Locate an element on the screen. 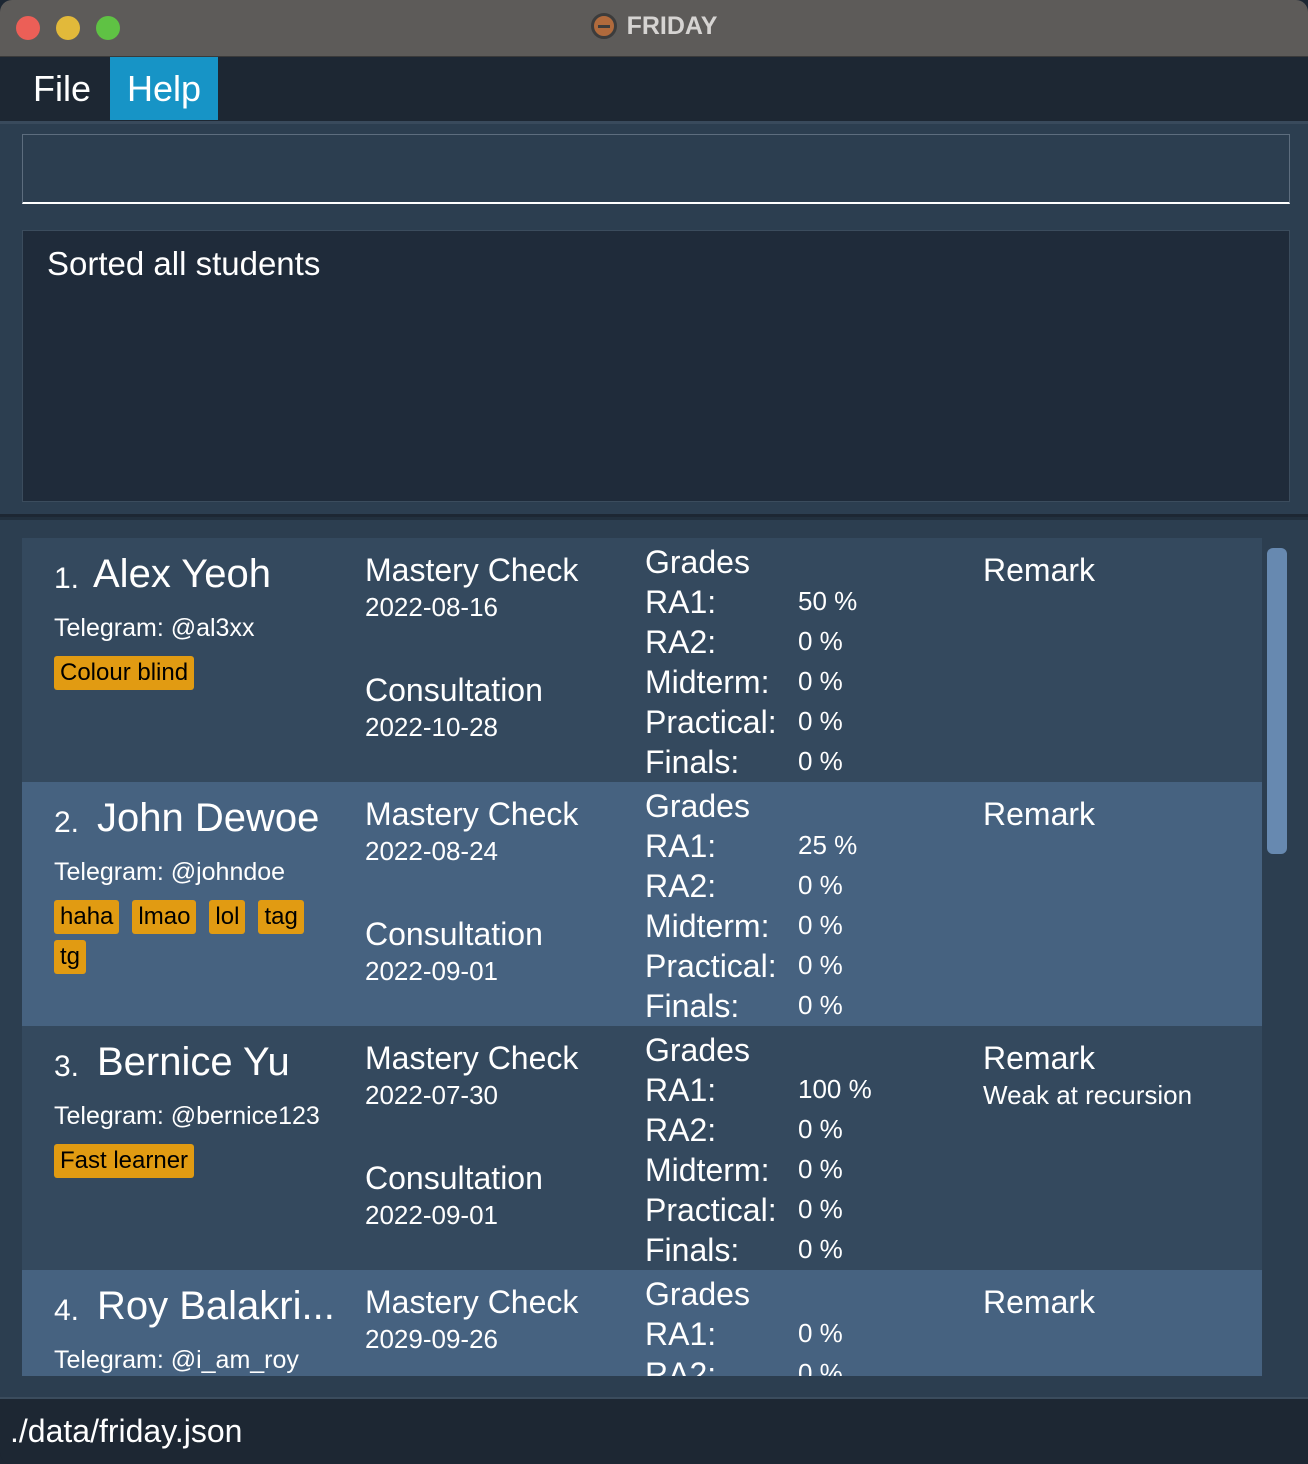 The image size is (1308, 1464). menu-help: Help is located at coordinates (164, 88).